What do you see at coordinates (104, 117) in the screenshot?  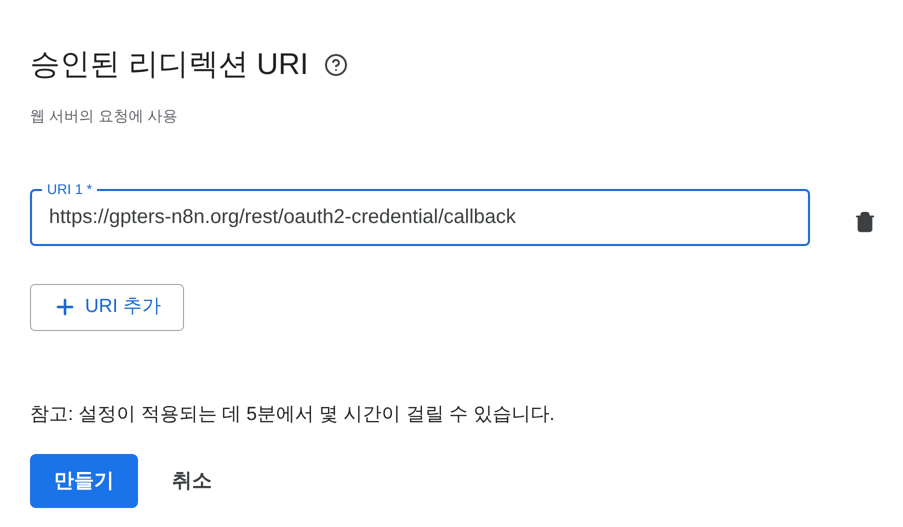 I see `section-subtitle: 웹 서버의 요청에 사용` at bounding box center [104, 117].